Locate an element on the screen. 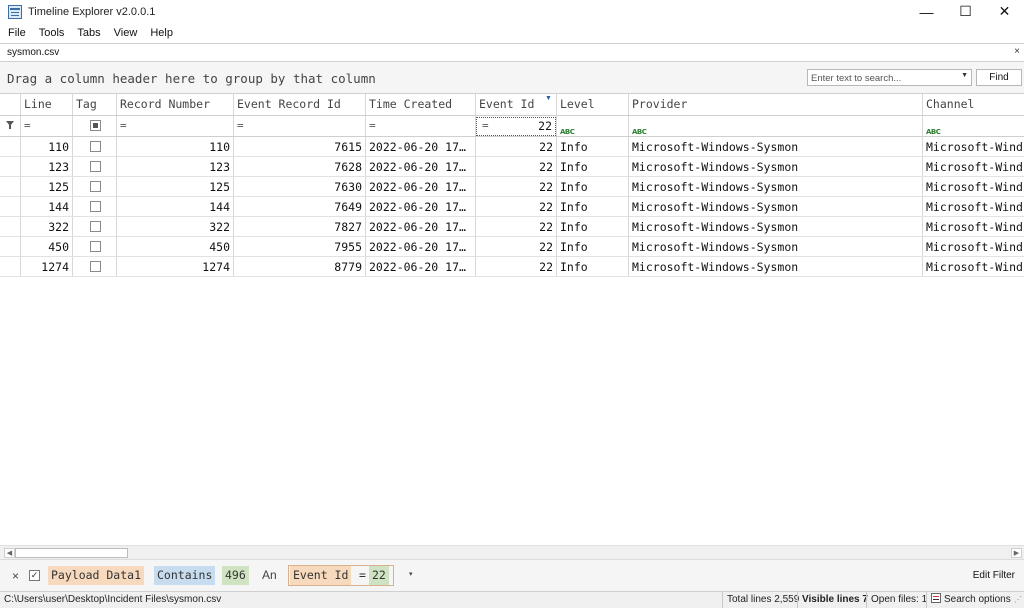 Image resolution: width=1024 pixels, height=608 pixels. filter-record-number: = is located at coordinates (175, 126).